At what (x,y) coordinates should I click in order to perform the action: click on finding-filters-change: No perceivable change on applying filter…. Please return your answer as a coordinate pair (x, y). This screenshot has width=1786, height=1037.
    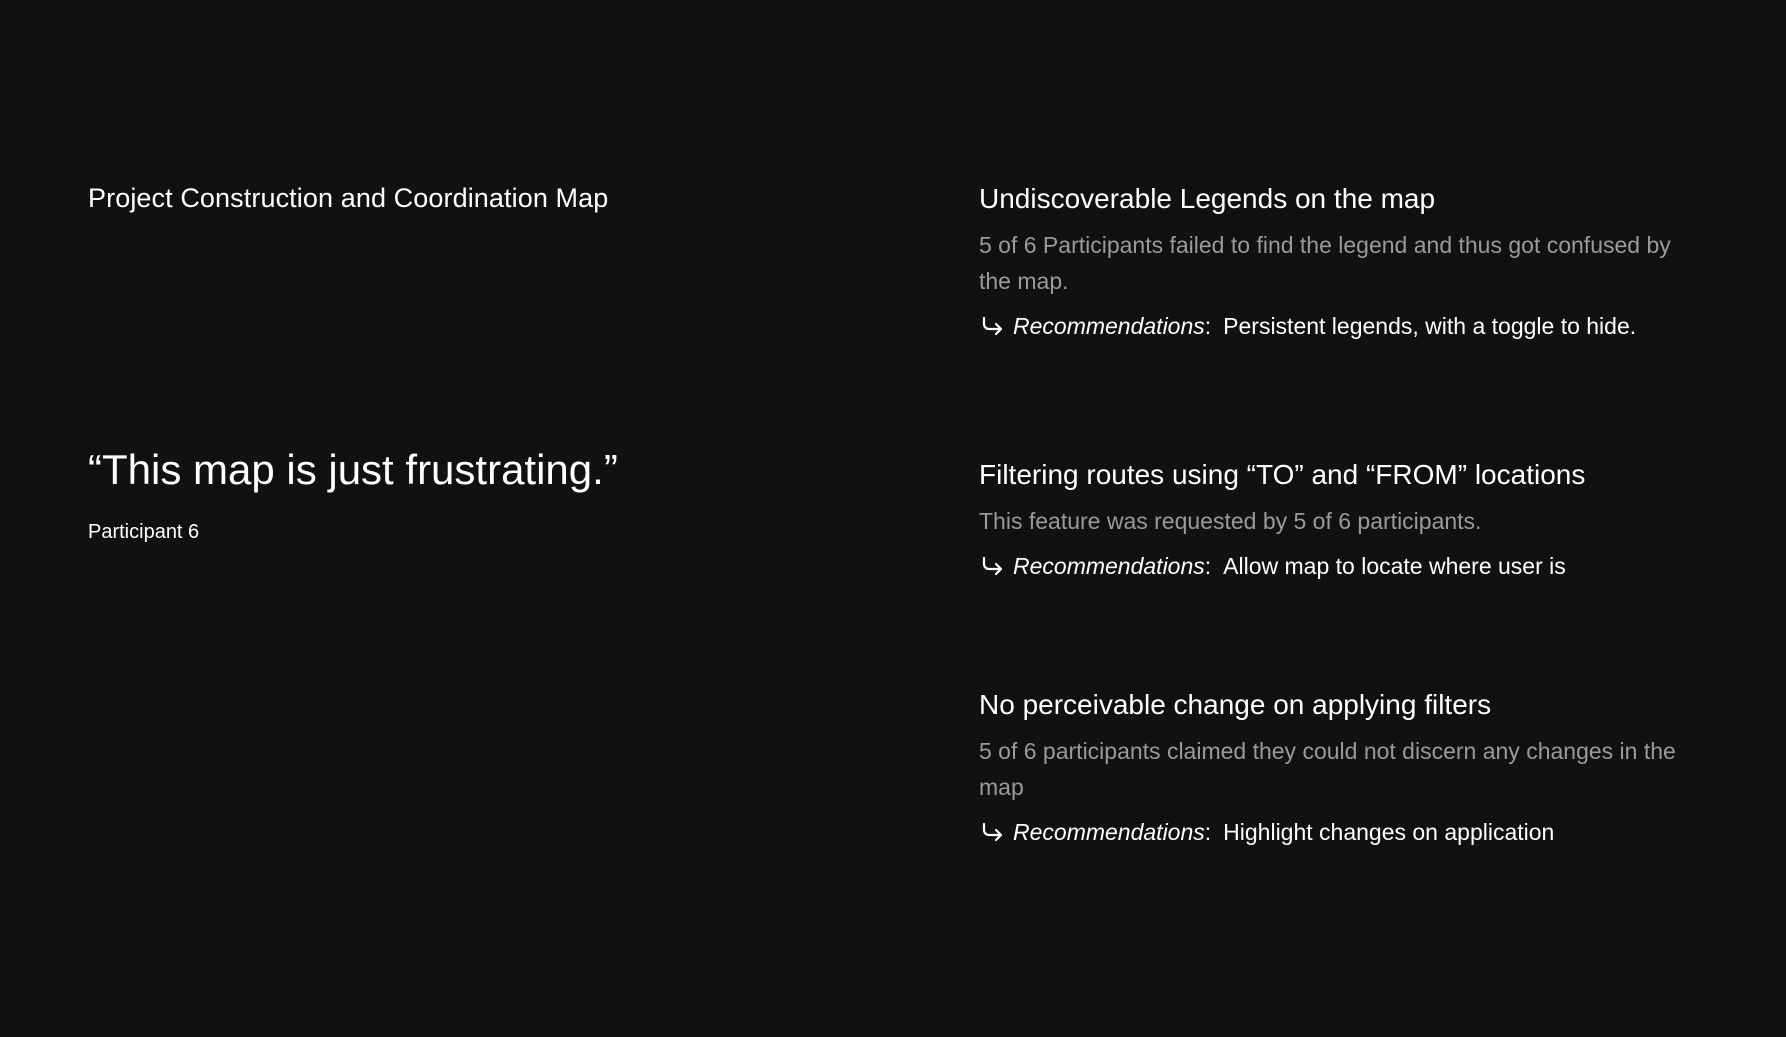
    Looking at the image, I should click on (1349, 769).